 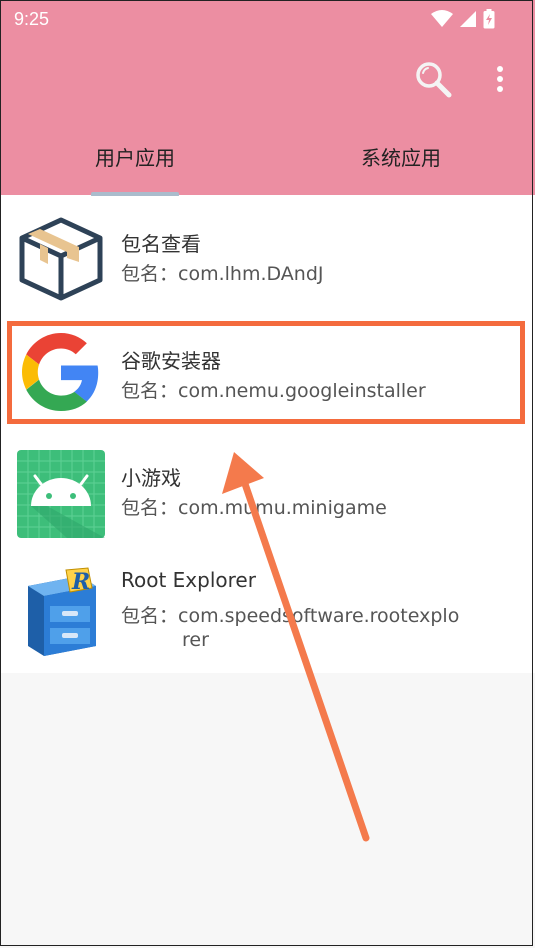 I want to click on wifi-icon, so click(x=442, y=18).